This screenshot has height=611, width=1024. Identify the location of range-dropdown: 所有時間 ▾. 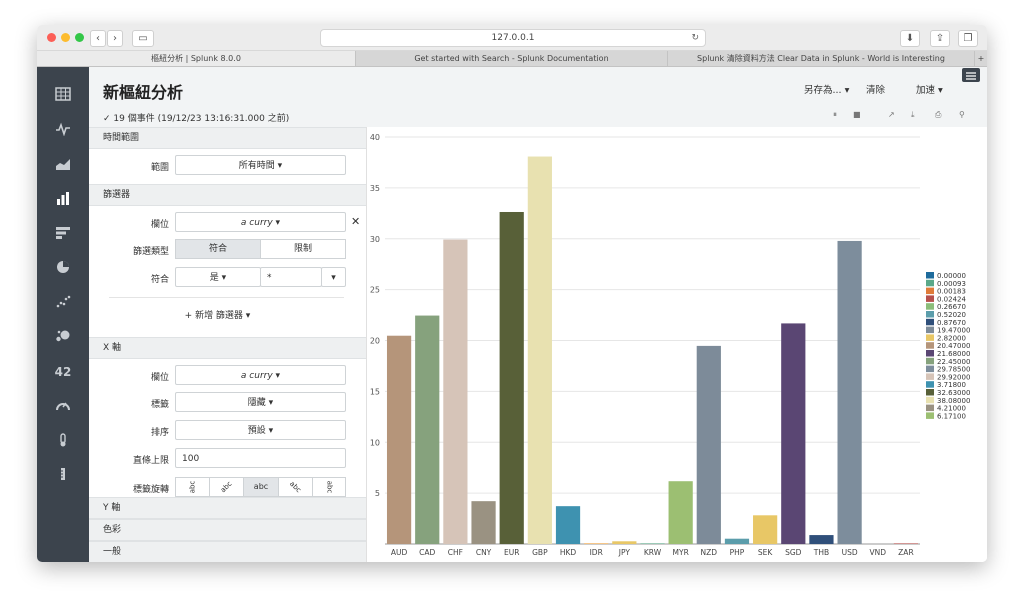
(260, 165).